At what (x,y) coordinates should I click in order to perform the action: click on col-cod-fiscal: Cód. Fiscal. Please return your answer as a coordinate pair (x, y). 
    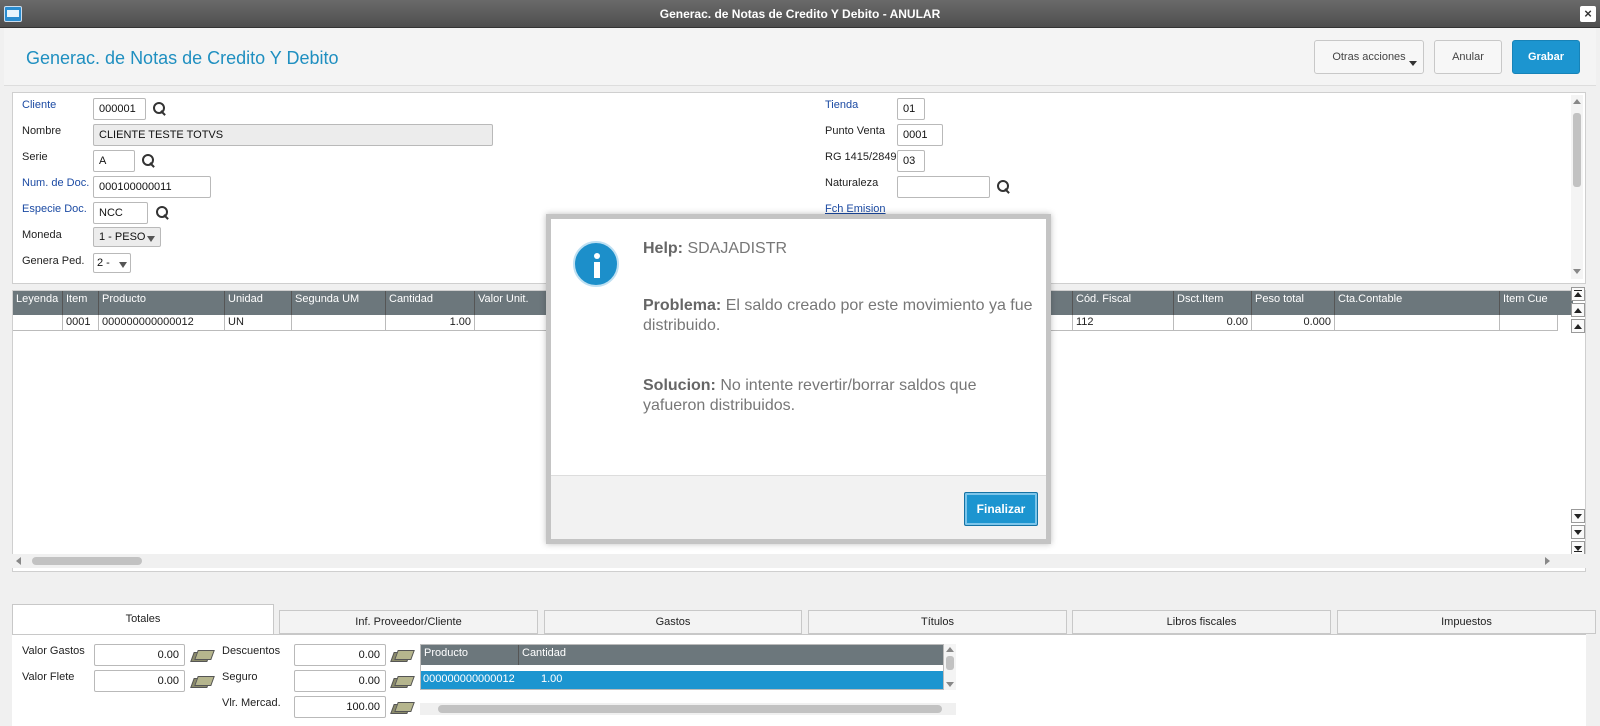
    Looking at the image, I should click on (1123, 303).